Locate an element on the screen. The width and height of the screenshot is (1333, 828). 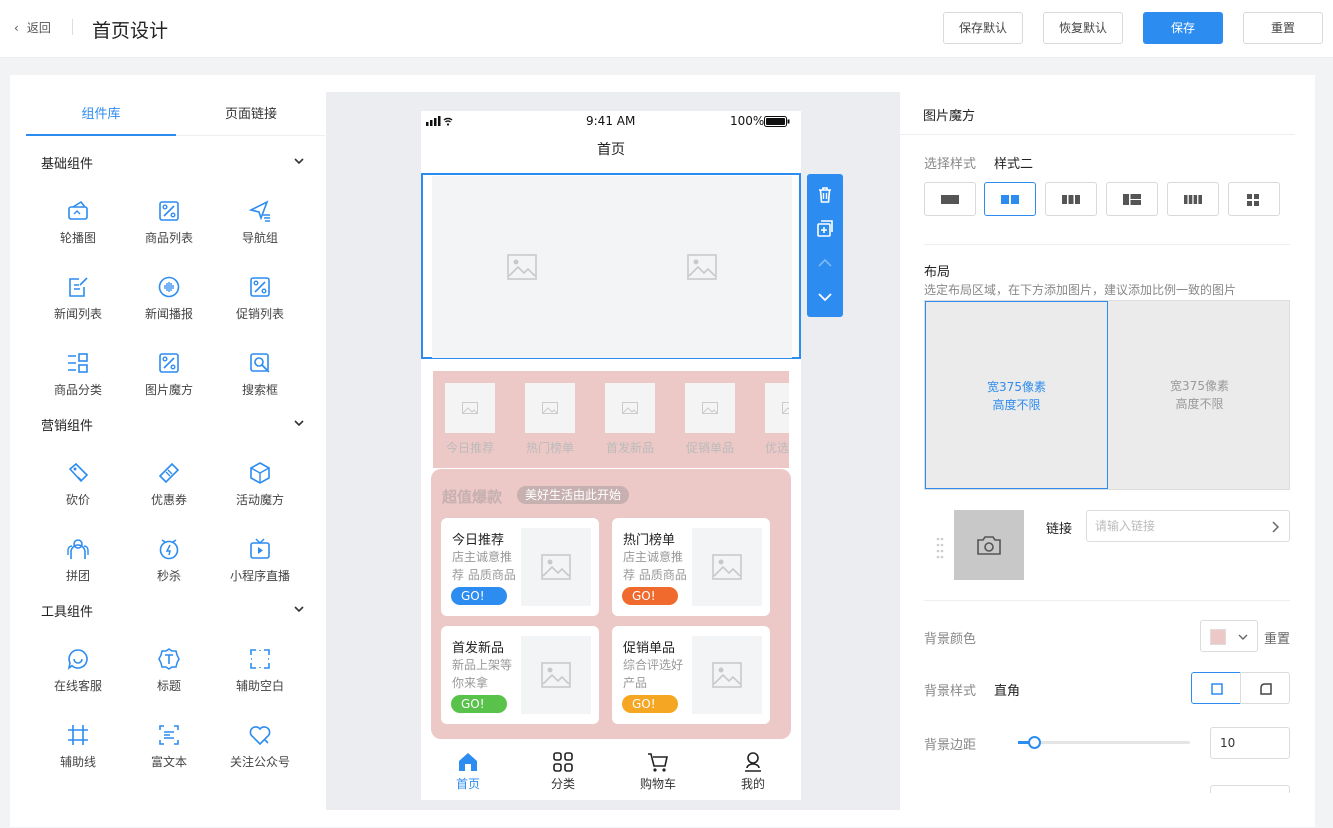
reset-button: 重置 is located at coordinates (1283, 28).